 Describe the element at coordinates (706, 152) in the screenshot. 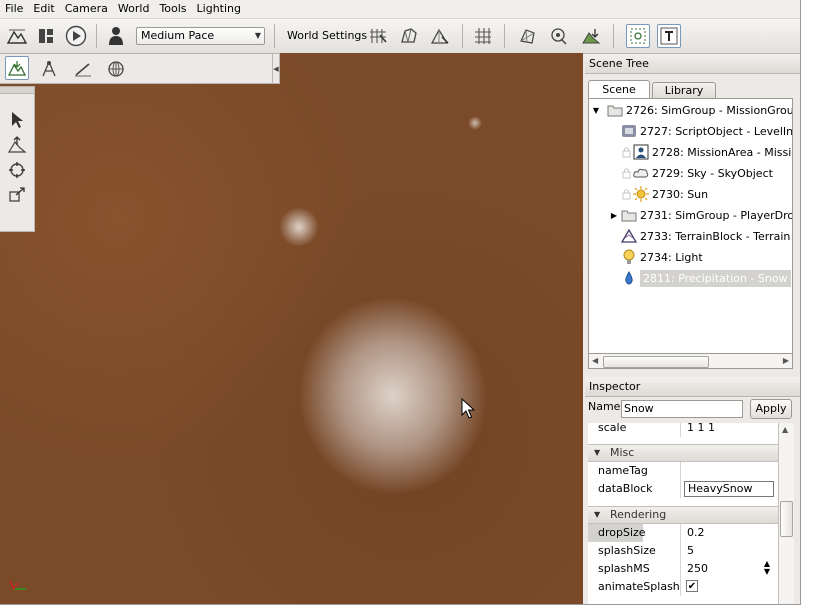

I see `tree-item: 2728: MissionArea - MissionArea` at that location.